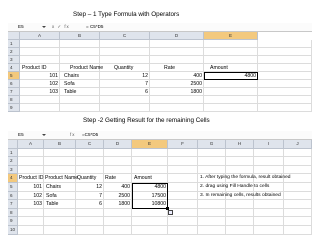 This screenshot has height=240, width=320. I want to click on instruction-note: 3. In remaining cells, results obtained, so click(240, 195).